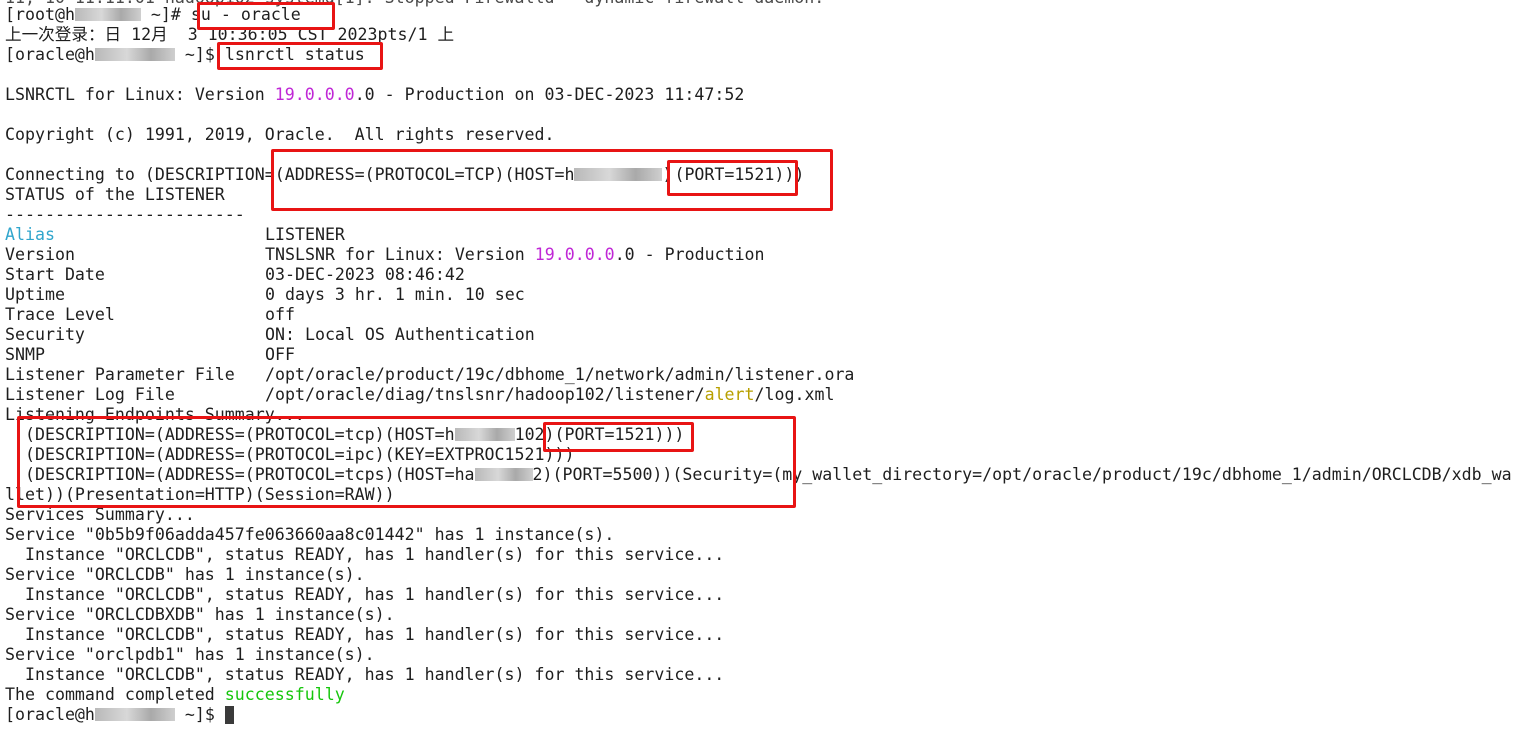  Describe the element at coordinates (365, 274) in the screenshot. I see `start-date-value: 03-DEC-2023 08:46:42` at that location.